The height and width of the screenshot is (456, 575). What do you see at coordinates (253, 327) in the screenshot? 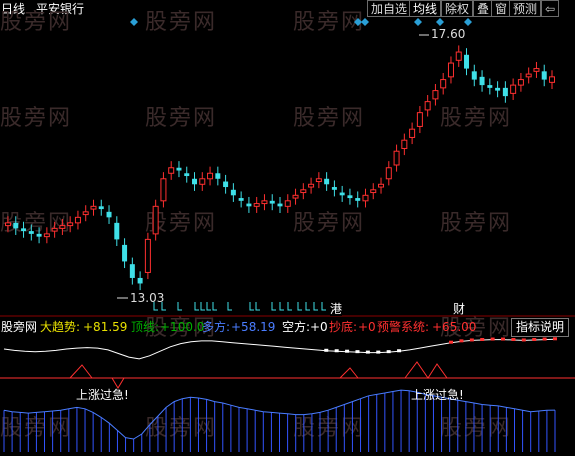
I see `bull-value: +58.19` at bounding box center [253, 327].